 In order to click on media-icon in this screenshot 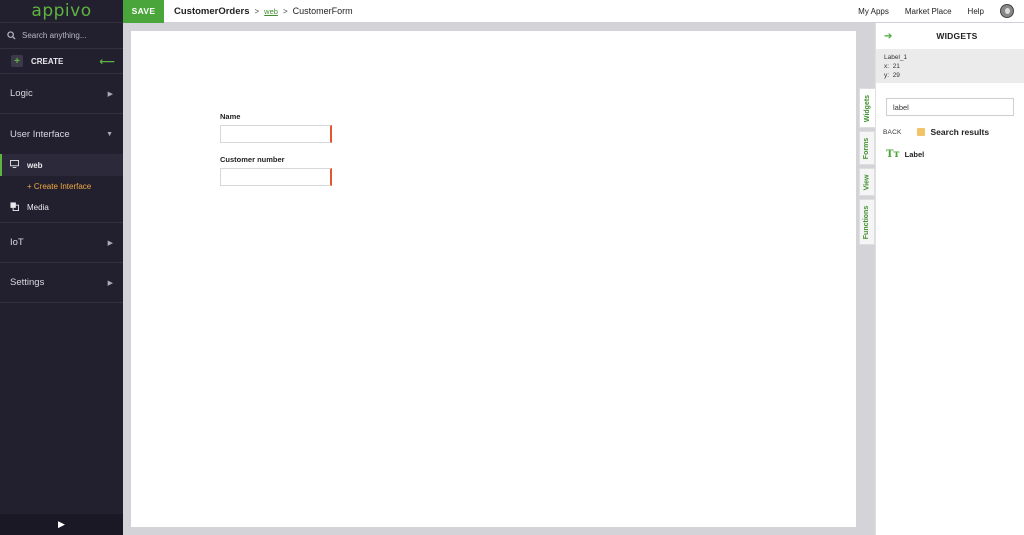, I will do `click(14, 207)`.